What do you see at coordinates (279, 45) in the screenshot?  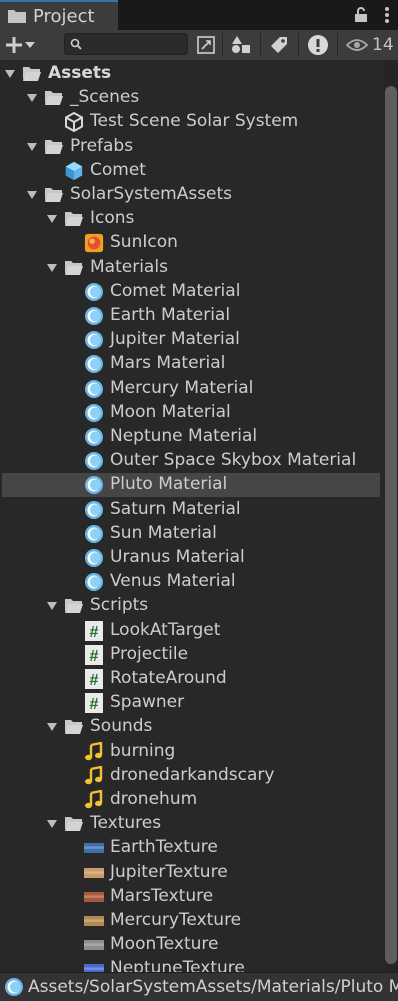 I see `filter-by-label-button` at bounding box center [279, 45].